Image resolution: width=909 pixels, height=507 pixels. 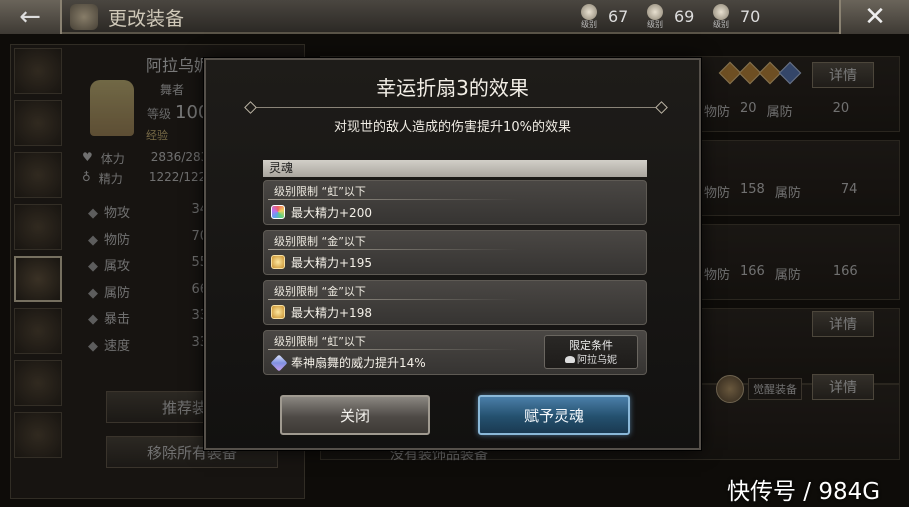 I want to click on soul-section-header: 灵魂, so click(x=455, y=168).